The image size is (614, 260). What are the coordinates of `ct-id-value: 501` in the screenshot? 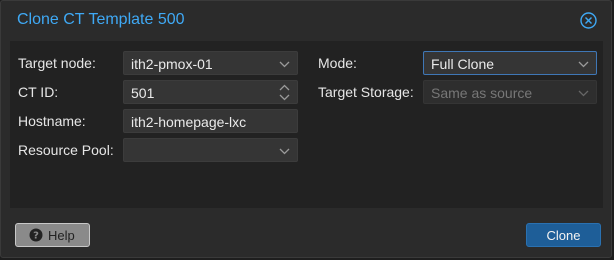 It's located at (143, 93).